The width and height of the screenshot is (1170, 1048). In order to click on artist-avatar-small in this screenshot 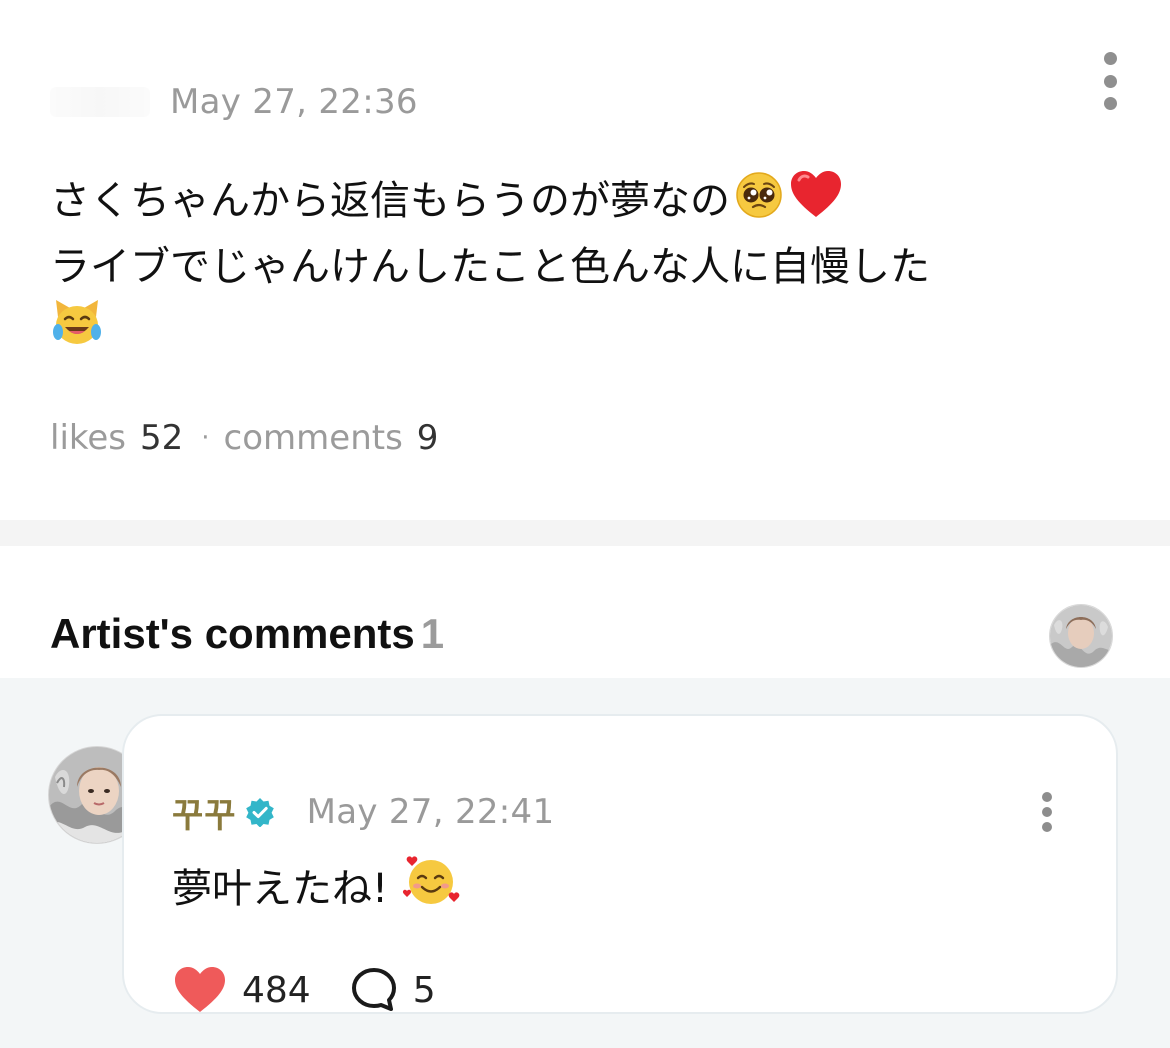, I will do `click(1081, 636)`.